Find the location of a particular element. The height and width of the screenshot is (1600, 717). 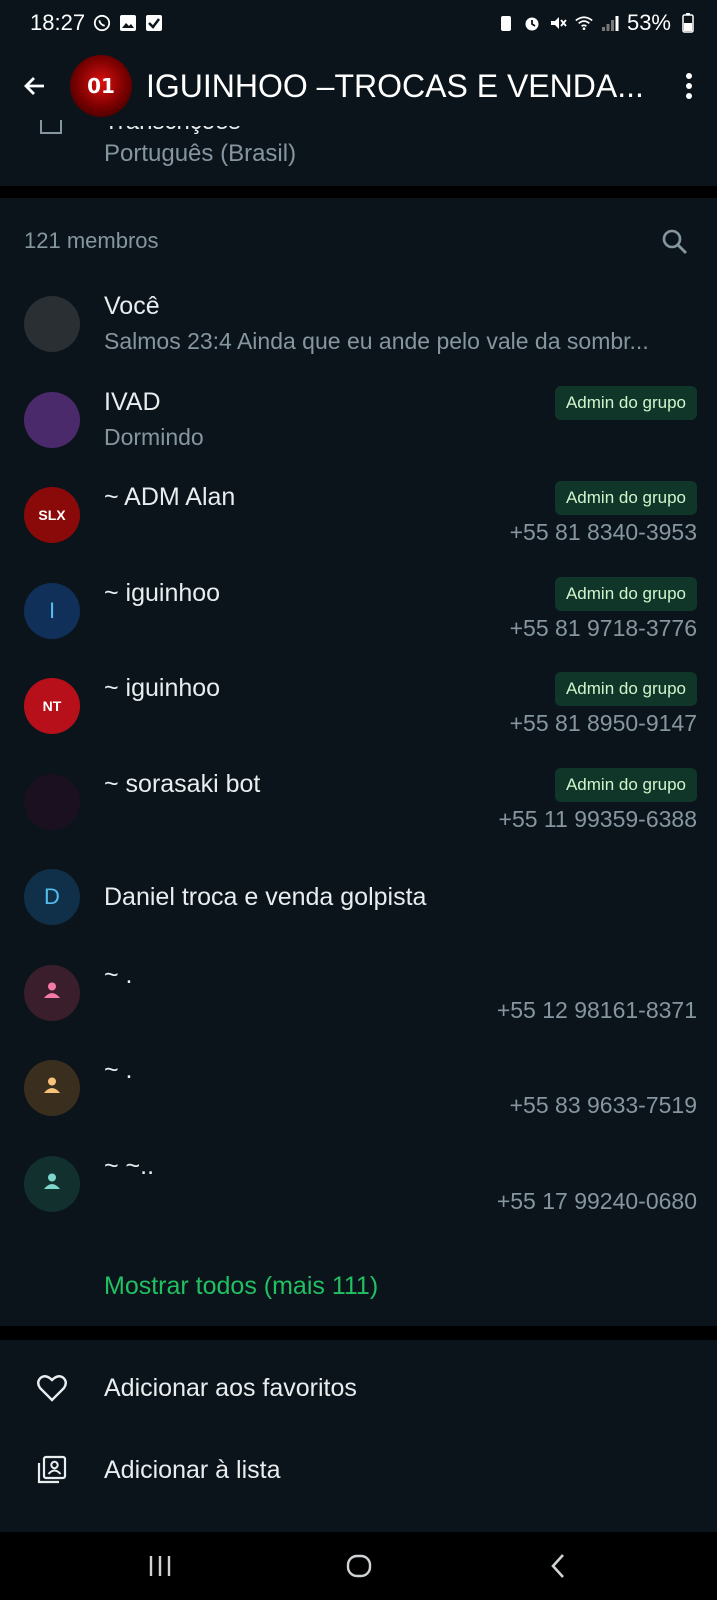

member-phone: +55 81 8340-3953 is located at coordinates (603, 532).